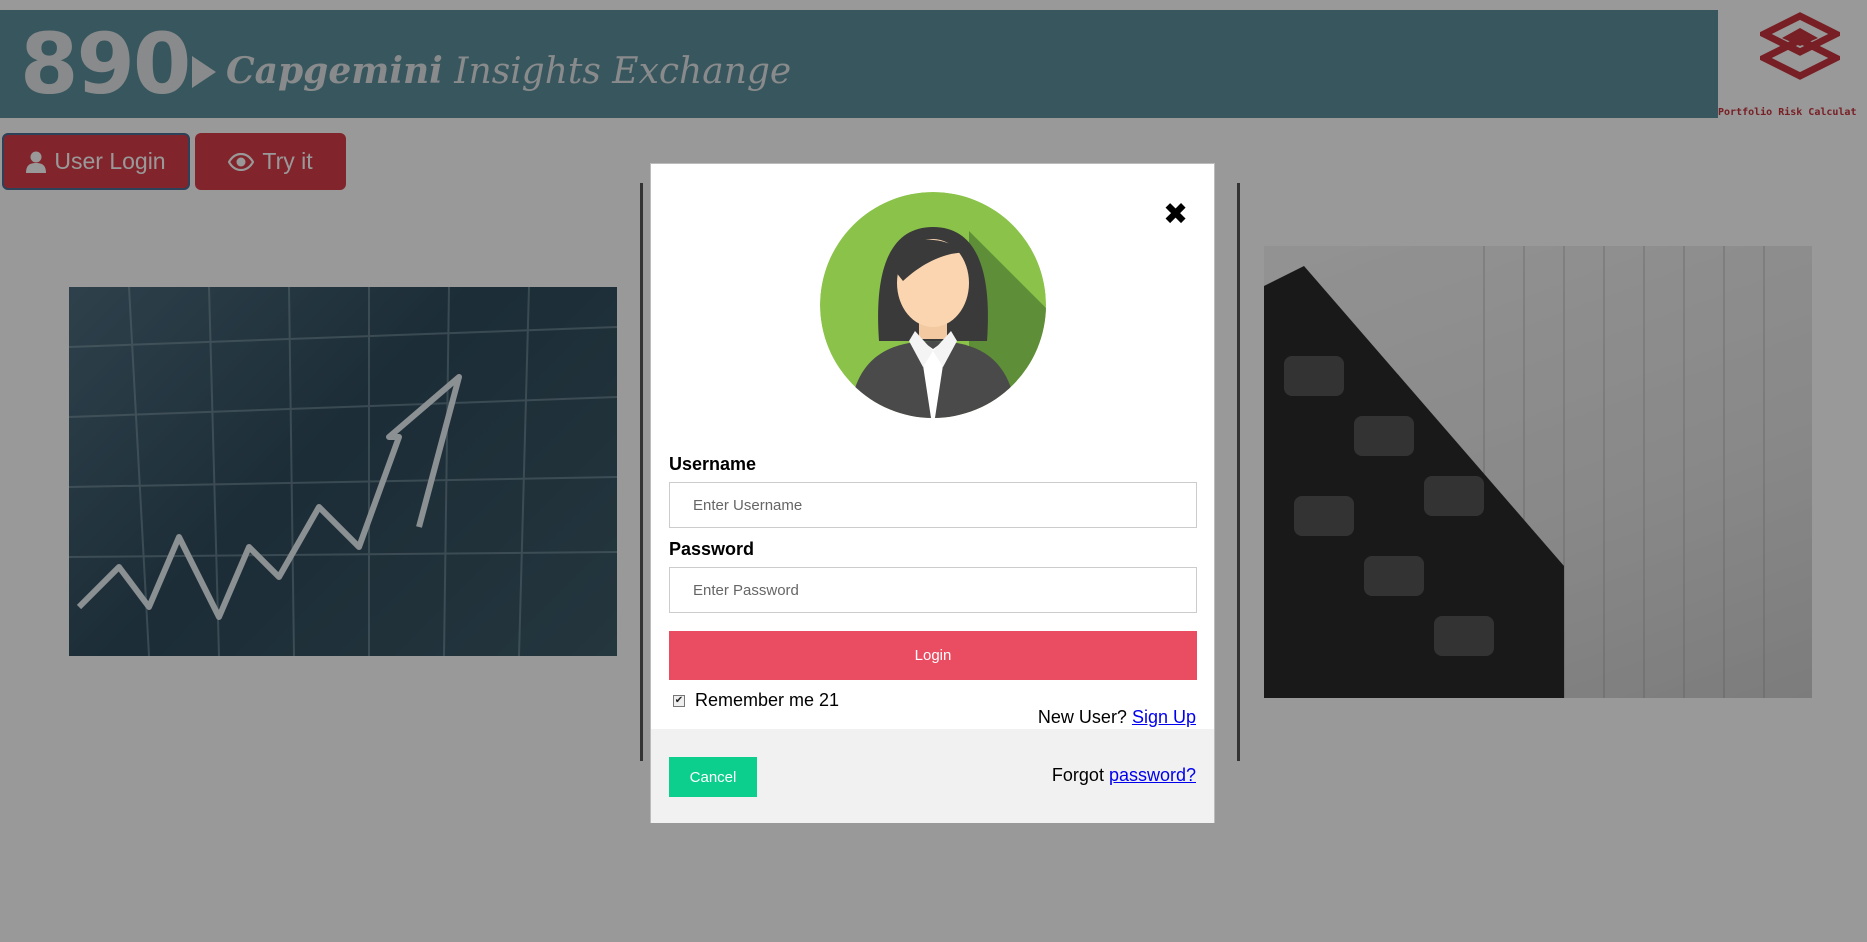 The width and height of the screenshot is (1867, 942). I want to click on remember-me: ✔ Remember me 21, so click(756, 700).